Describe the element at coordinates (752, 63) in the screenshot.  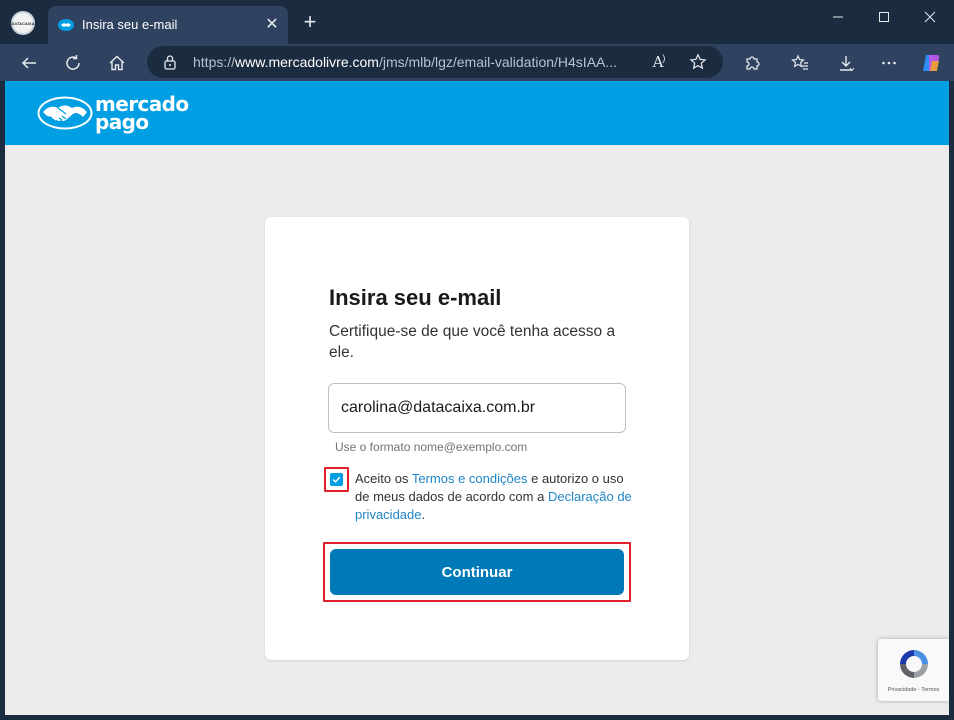
I see `extensions-icon` at that location.